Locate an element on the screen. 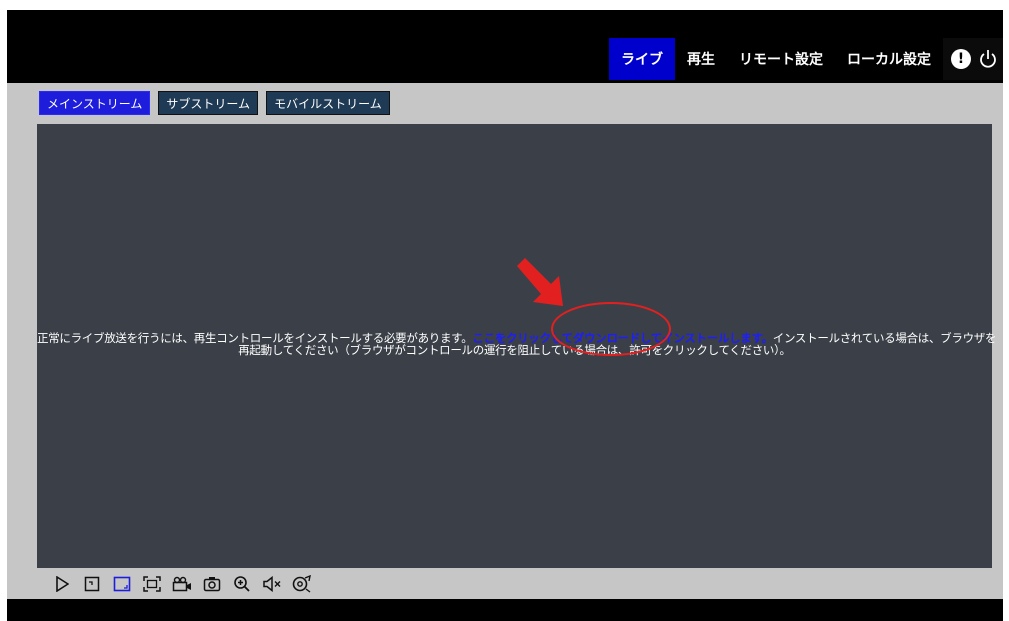 The image size is (1009, 621). play-icon is located at coordinates (62, 584).